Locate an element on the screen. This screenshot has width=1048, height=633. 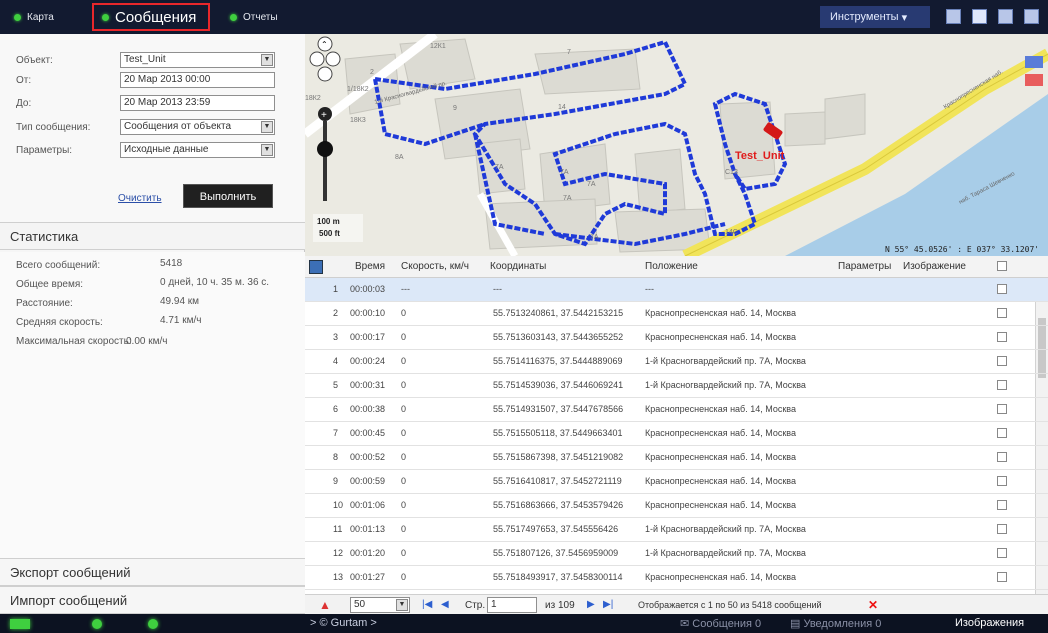
type-label: Тип сообщения: is located at coordinates (53, 127).